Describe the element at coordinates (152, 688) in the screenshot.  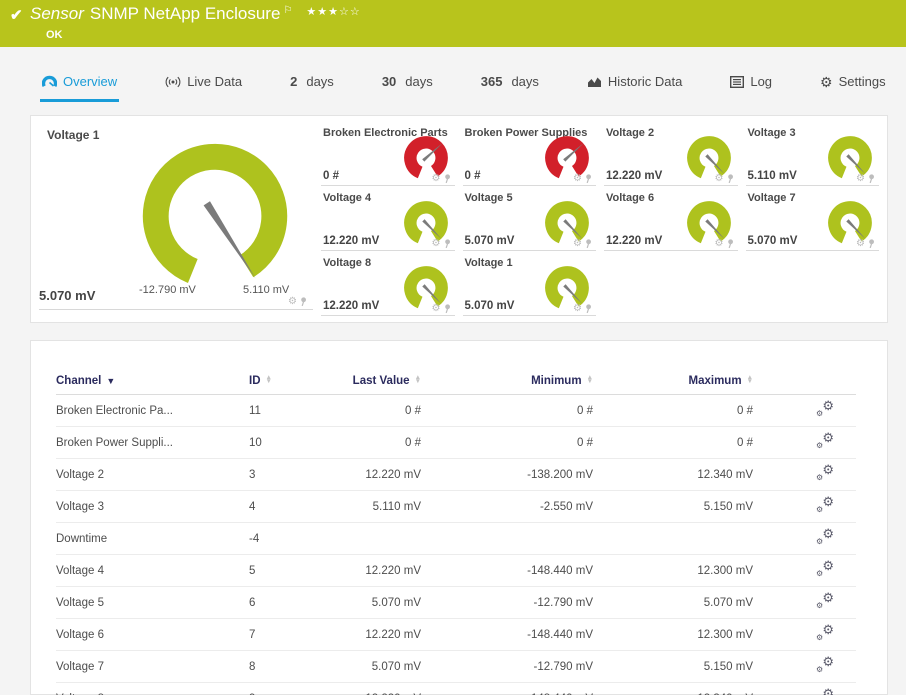
I see `cell-channel: Voltage 8` at that location.